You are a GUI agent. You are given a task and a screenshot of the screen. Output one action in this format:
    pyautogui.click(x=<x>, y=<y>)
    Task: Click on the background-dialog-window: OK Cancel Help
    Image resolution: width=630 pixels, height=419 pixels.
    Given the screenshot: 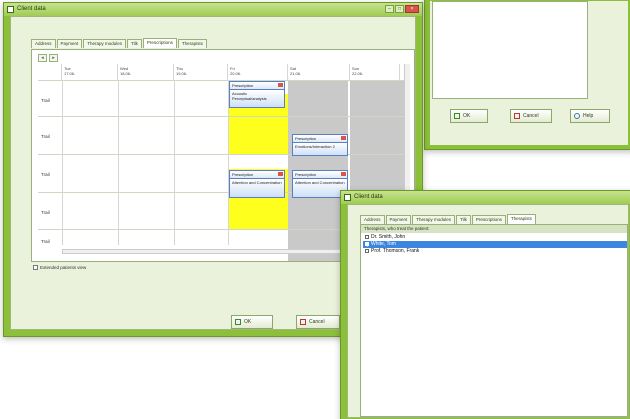 What is the action you would take?
    pyautogui.click(x=527, y=75)
    